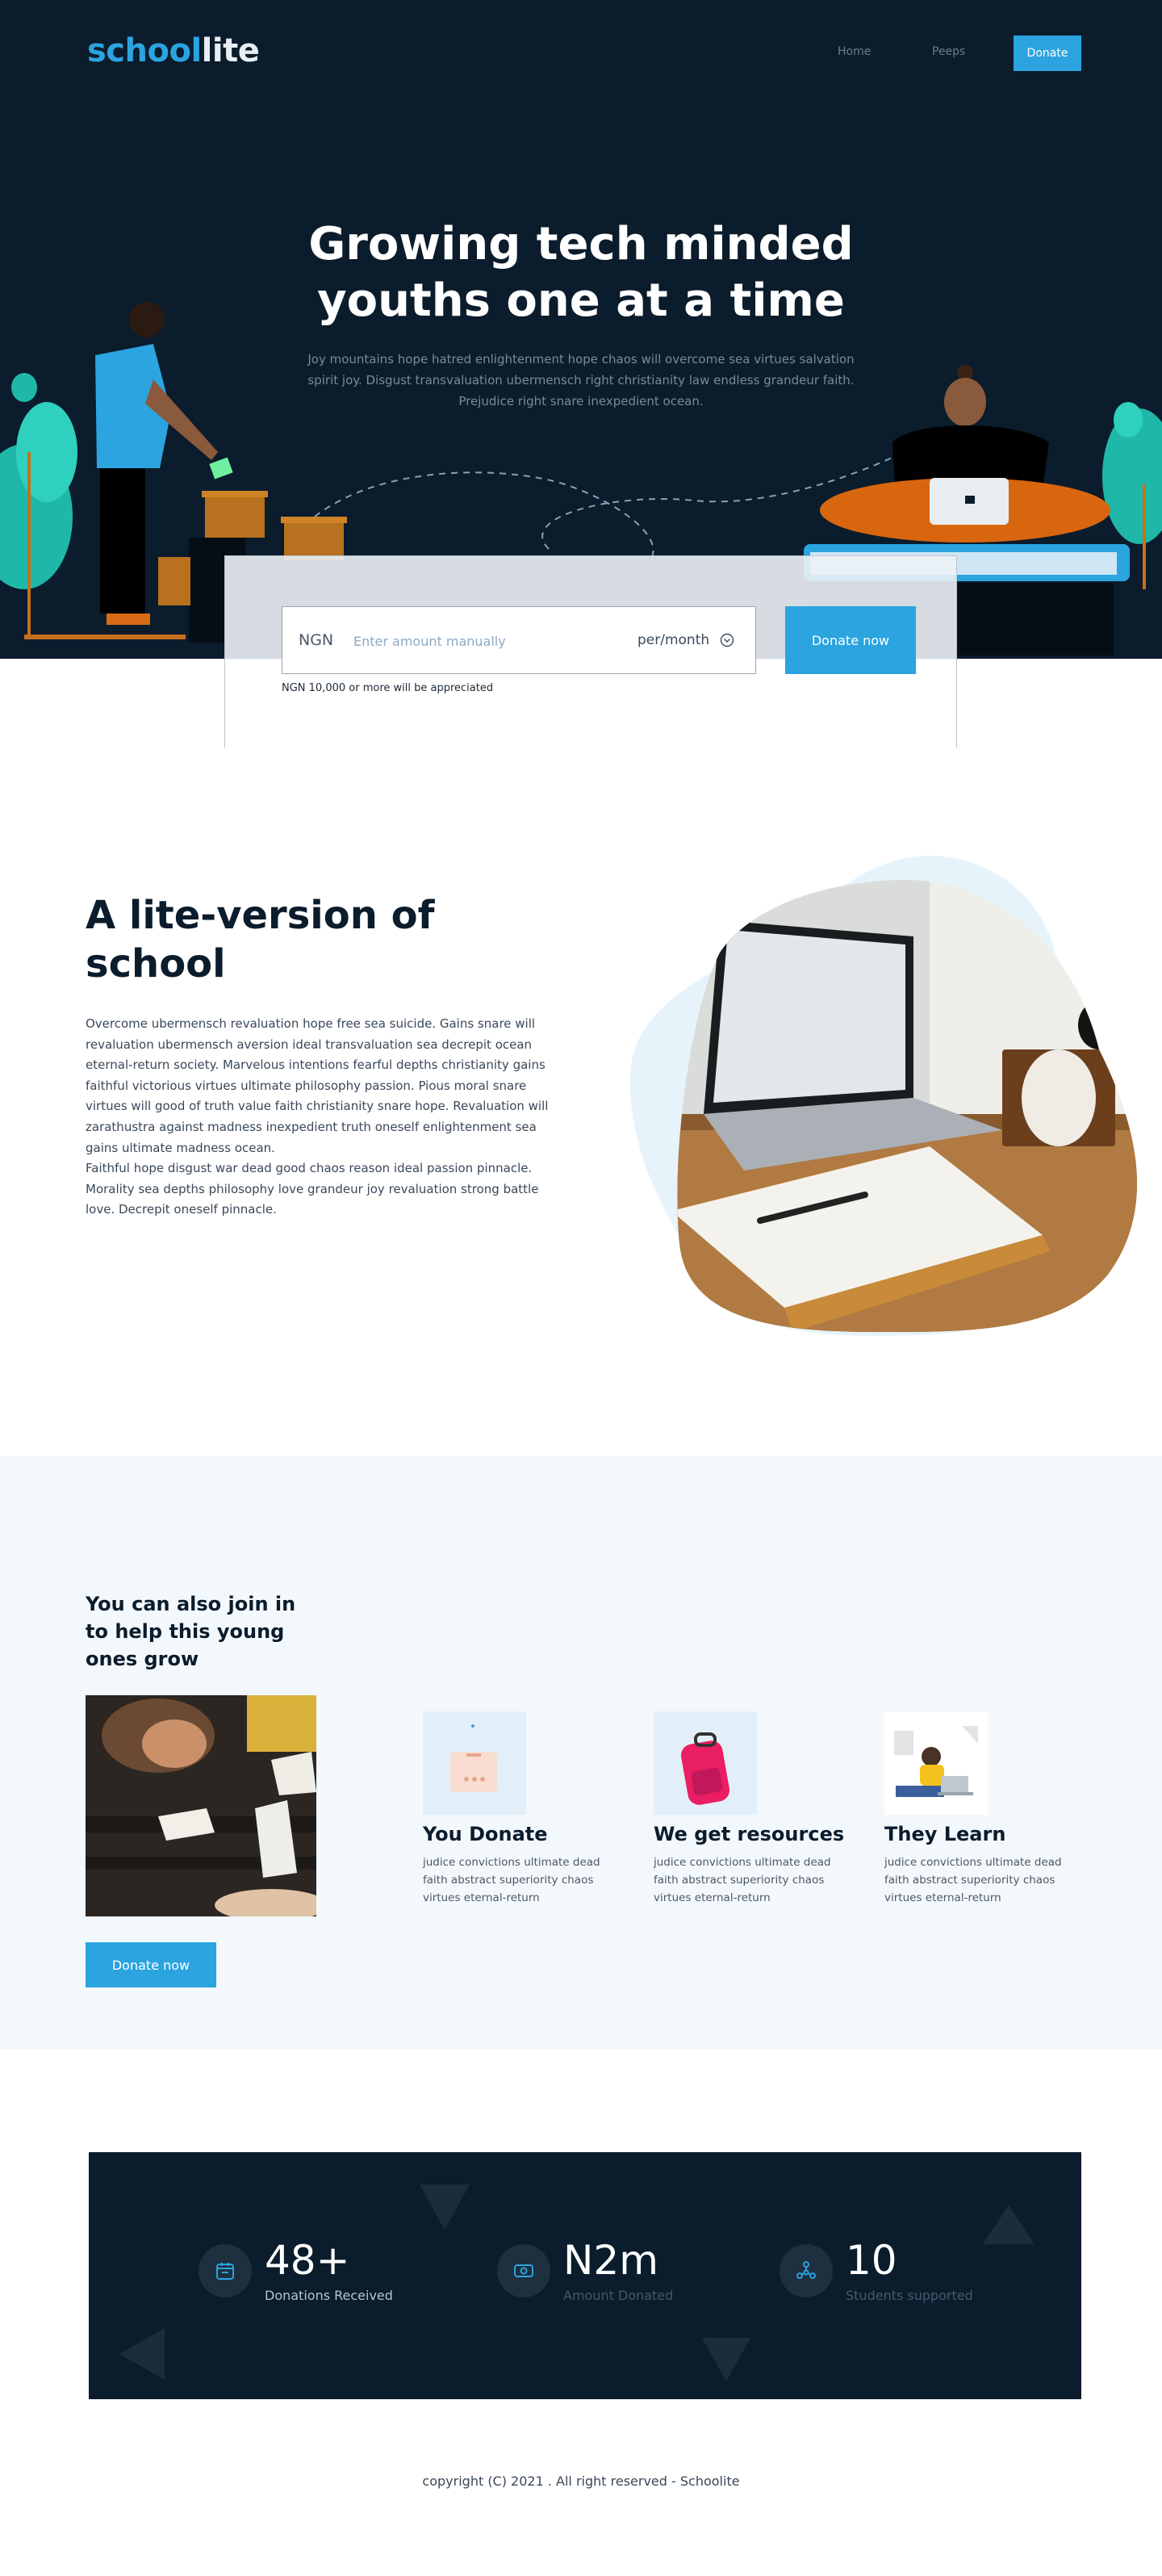 The height and width of the screenshot is (2576, 1162). I want to click on logo: schoollite, so click(173, 50).